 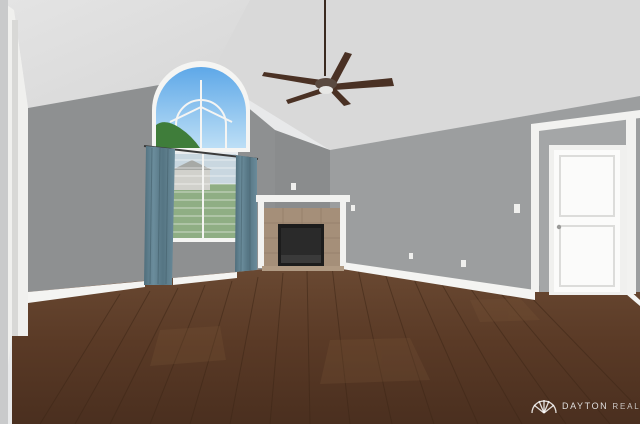 I want to click on left-curtain, so click(x=159, y=215).